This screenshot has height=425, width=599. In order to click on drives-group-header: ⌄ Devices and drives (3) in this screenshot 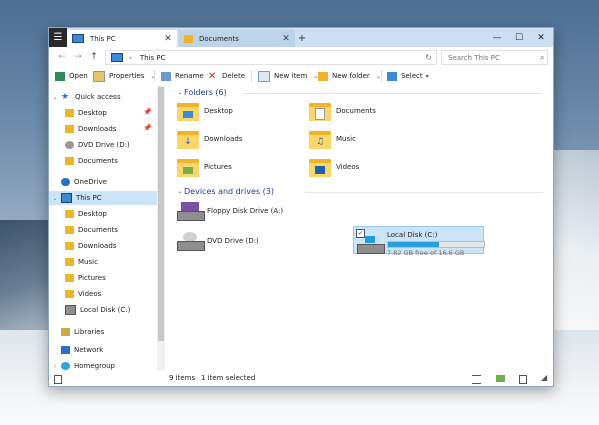, I will do `click(225, 191)`.